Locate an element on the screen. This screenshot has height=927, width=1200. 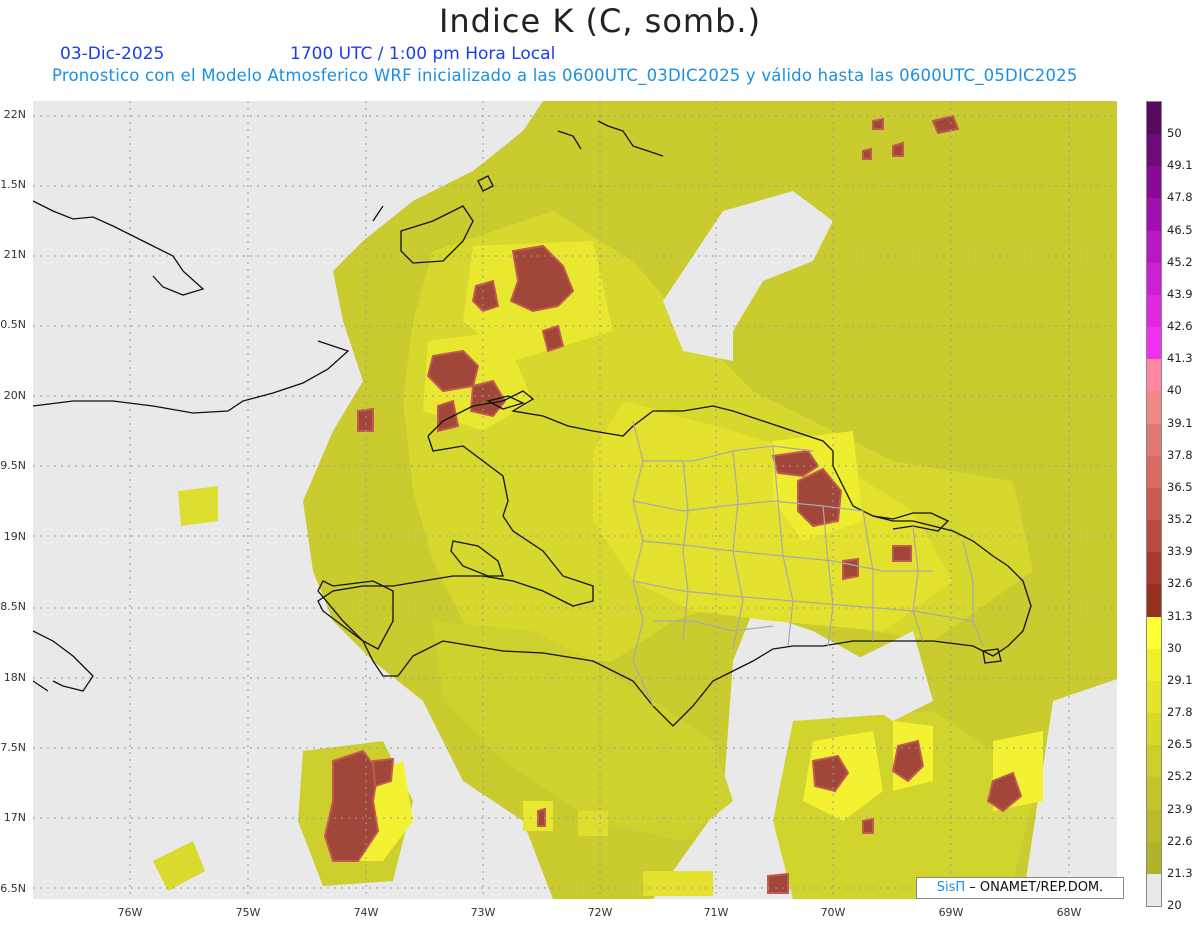
colorbar-label: 41.3 is located at coordinates (1180, 358).